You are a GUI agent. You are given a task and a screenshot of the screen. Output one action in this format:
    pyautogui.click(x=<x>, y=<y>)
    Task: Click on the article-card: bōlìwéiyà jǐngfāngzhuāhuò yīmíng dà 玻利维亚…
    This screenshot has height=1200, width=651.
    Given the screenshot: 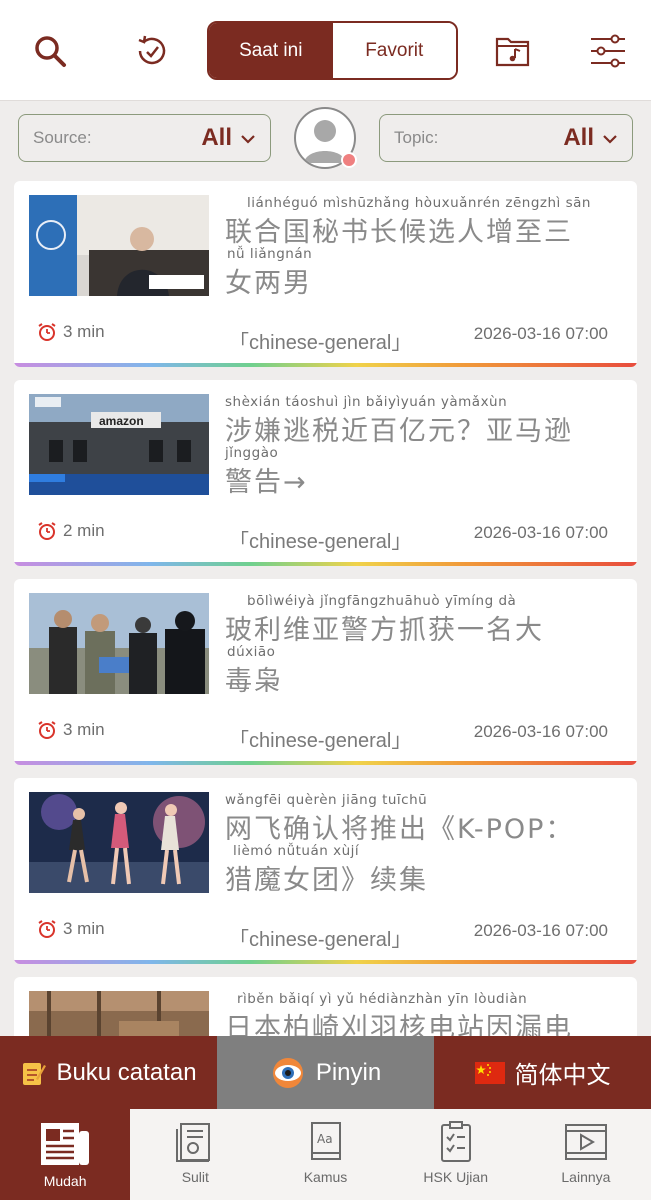 What is the action you would take?
    pyautogui.click(x=325, y=672)
    